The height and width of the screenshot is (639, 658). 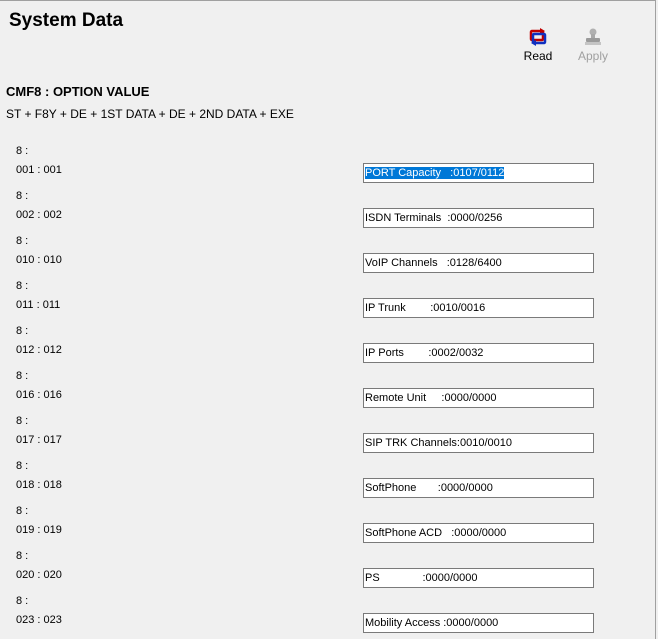 I want to click on row-label-bottom: 017, so click(x=39, y=440).